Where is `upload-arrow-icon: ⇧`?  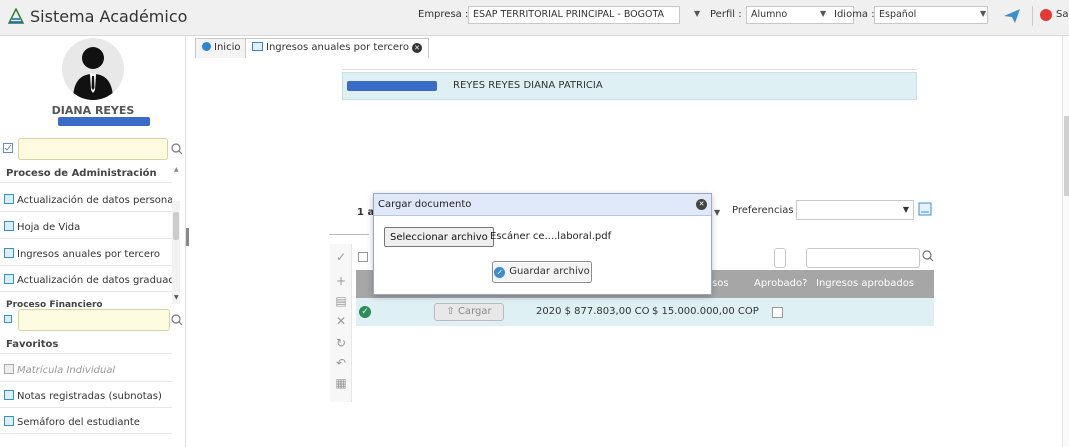 upload-arrow-icon: ⇧ is located at coordinates (452, 311).